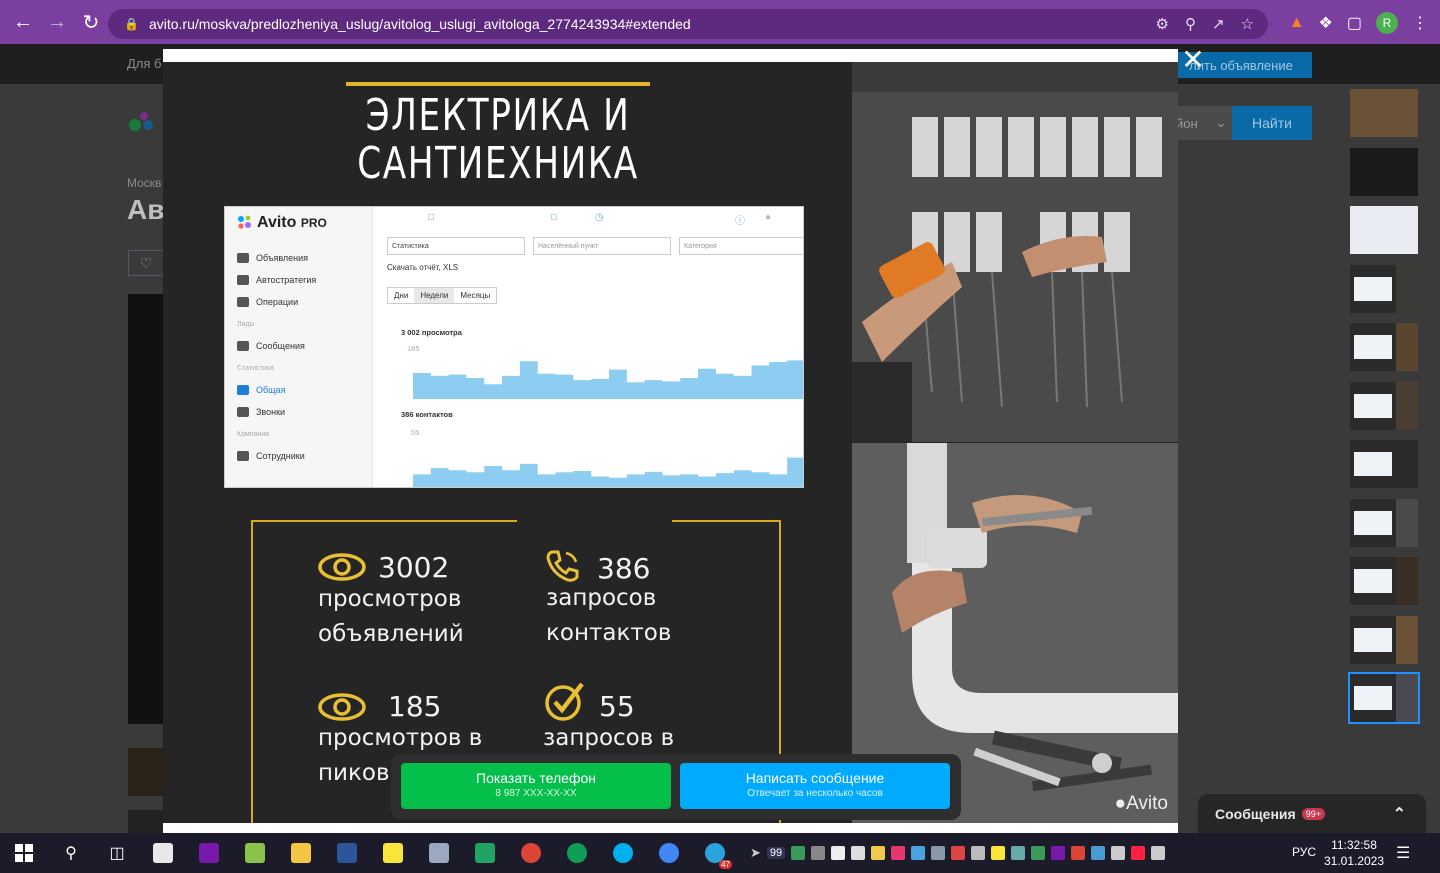 This screenshot has width=1440, height=873. Describe the element at coordinates (71, 853) in the screenshot. I see `search-icon: ⚲` at that location.